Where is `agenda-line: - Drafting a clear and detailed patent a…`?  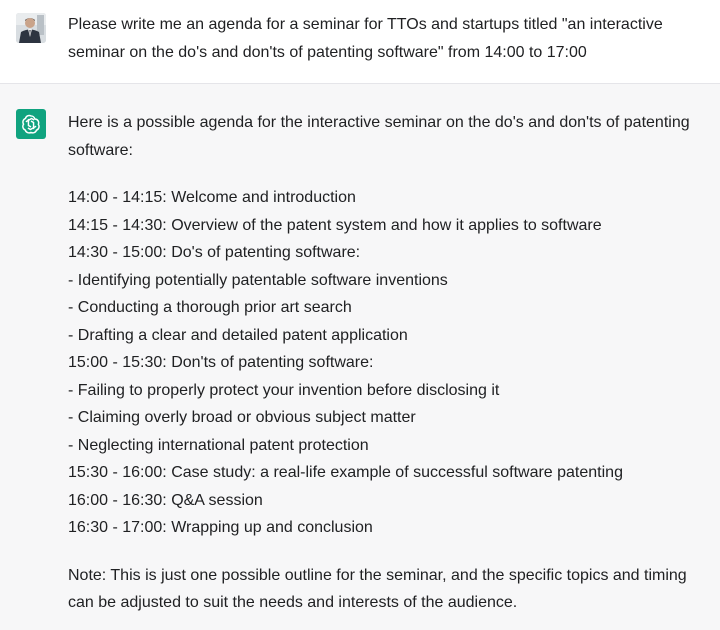 agenda-line: - Drafting a clear and detailed patent a… is located at coordinates (238, 335).